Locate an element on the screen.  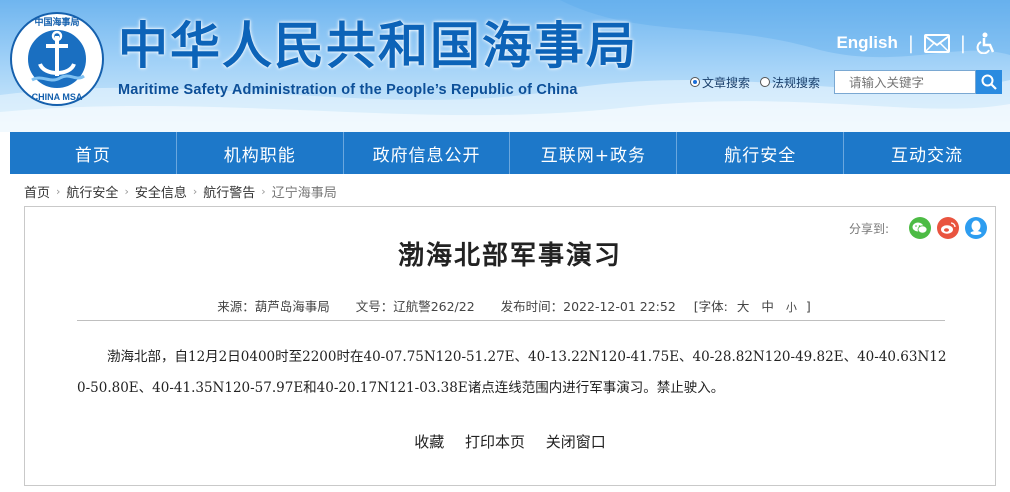
nav-item-home: 首页 is located at coordinates (93, 153).